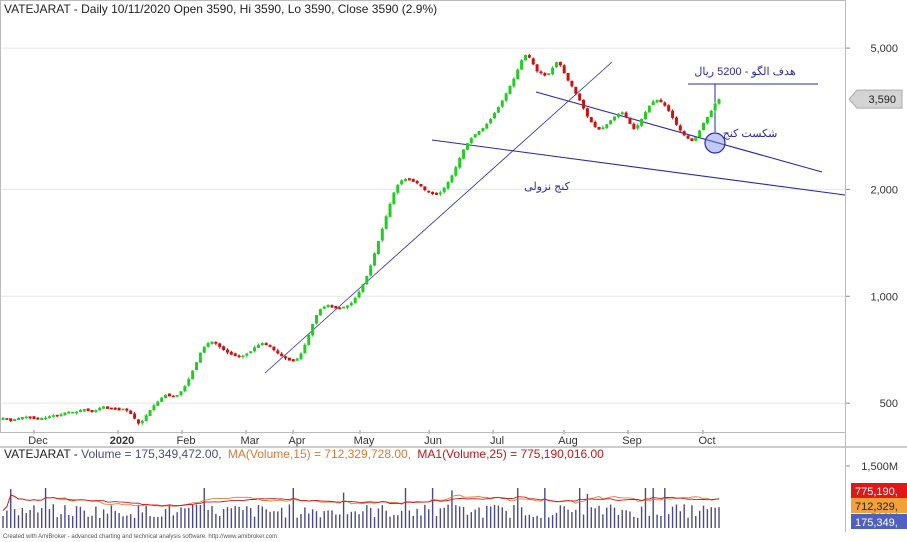  I want to click on volume-header-ma25: MA1(Volume,25) = 775,190,016.00, so click(510, 454).